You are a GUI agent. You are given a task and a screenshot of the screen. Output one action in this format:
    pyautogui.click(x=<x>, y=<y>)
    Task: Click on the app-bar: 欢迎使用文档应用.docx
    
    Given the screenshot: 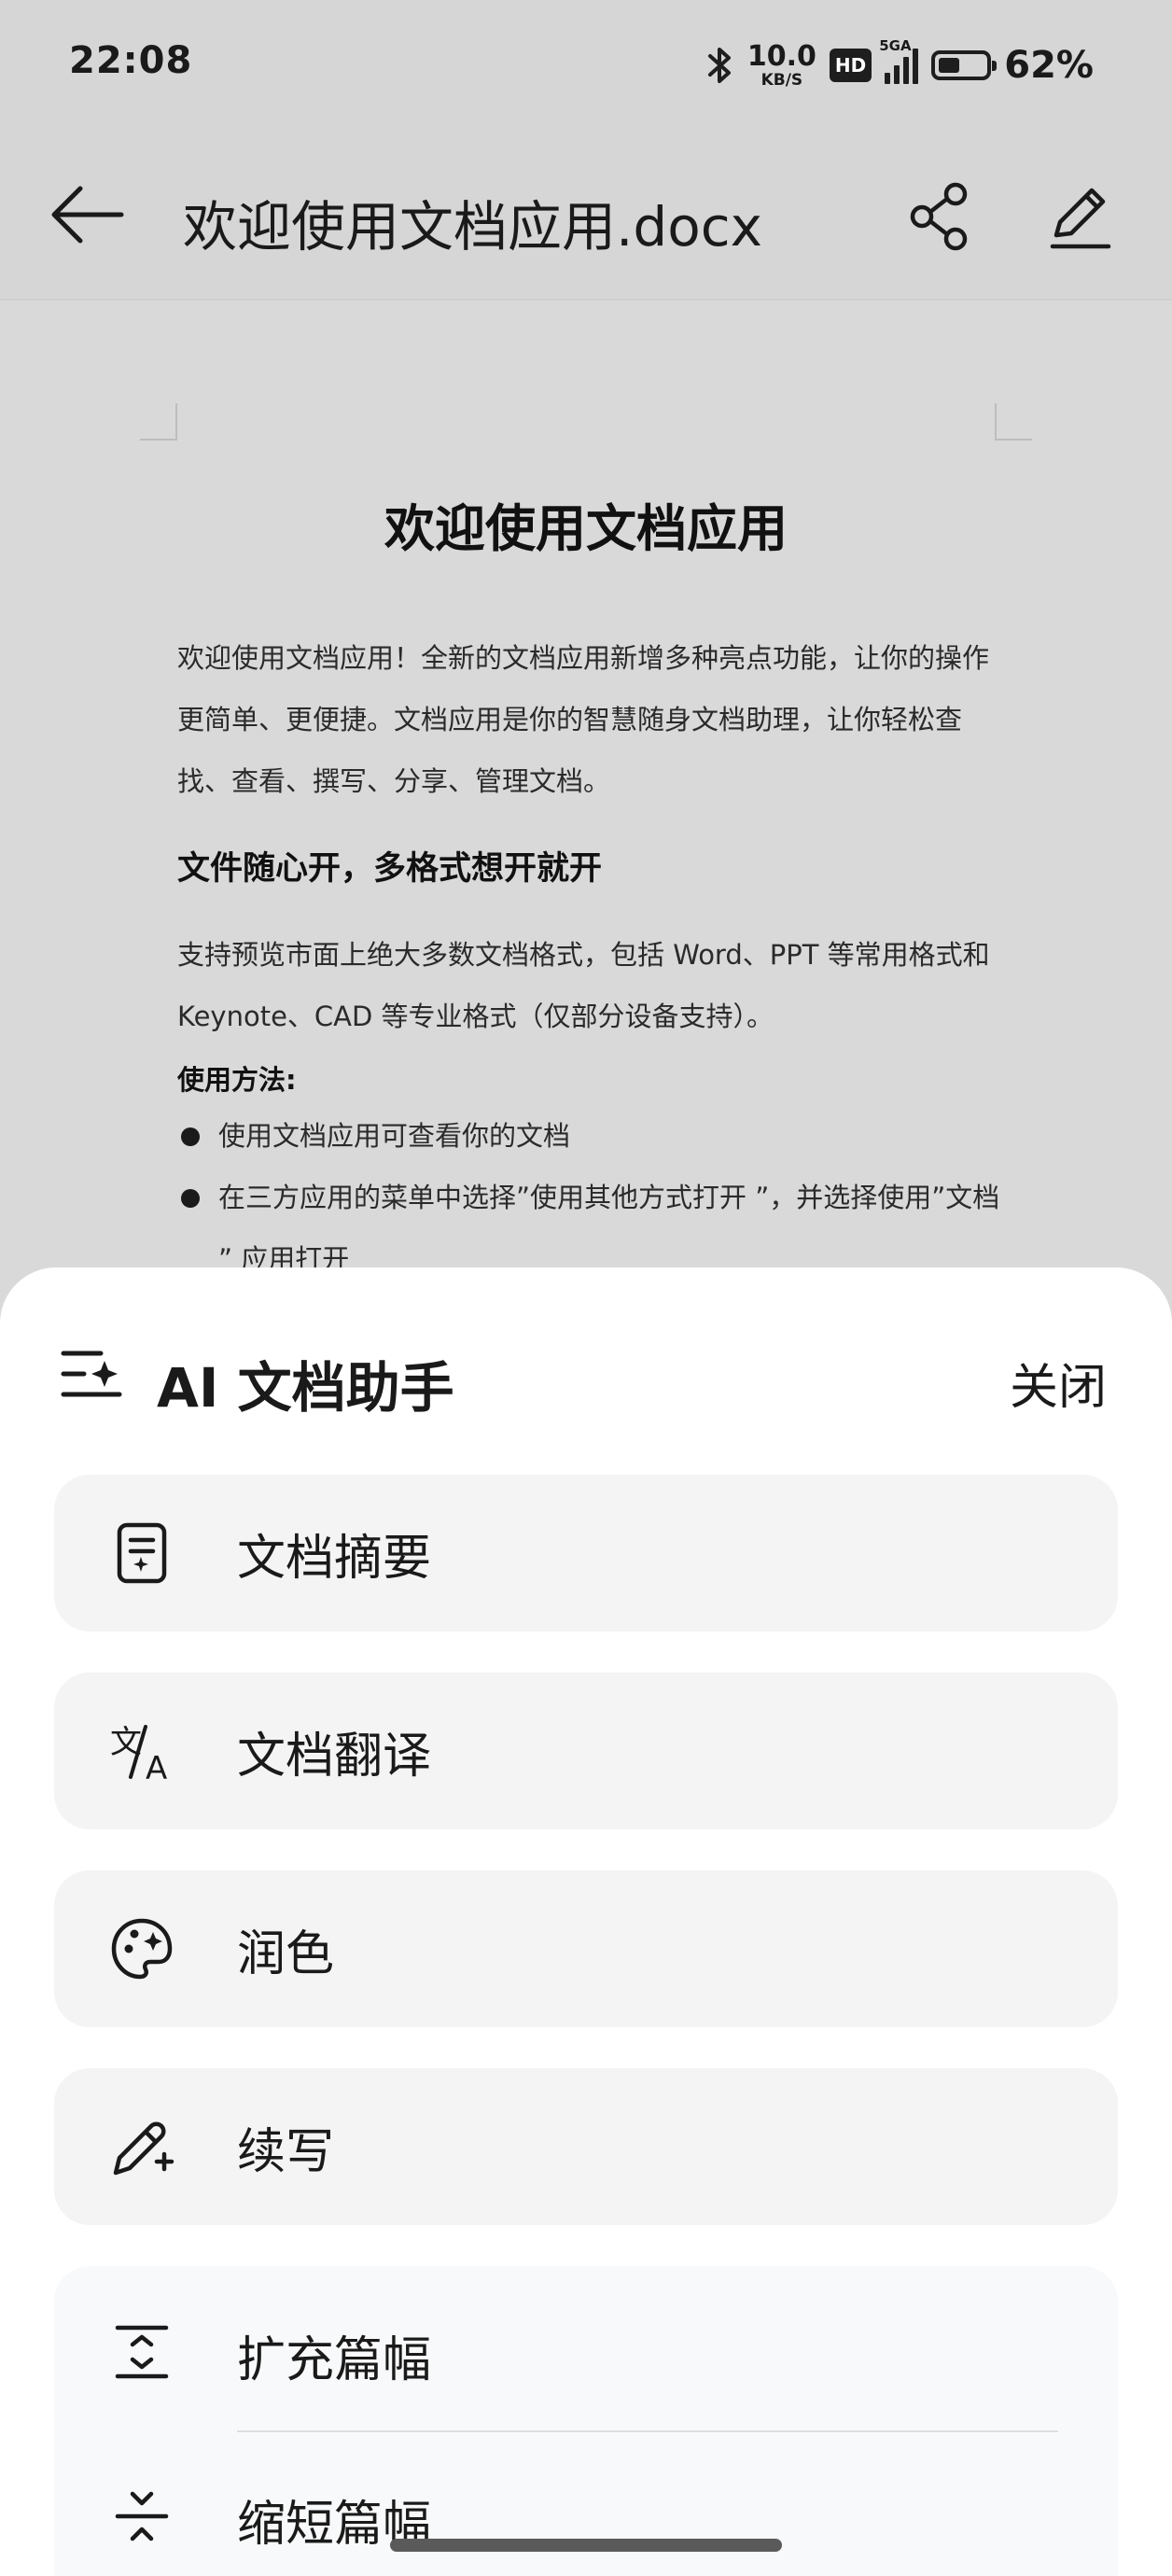 What is the action you would take?
    pyautogui.click(x=586, y=216)
    